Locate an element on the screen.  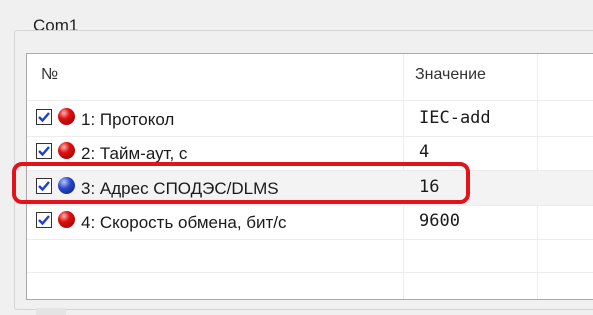
column-header-num: № is located at coordinates (49, 75).